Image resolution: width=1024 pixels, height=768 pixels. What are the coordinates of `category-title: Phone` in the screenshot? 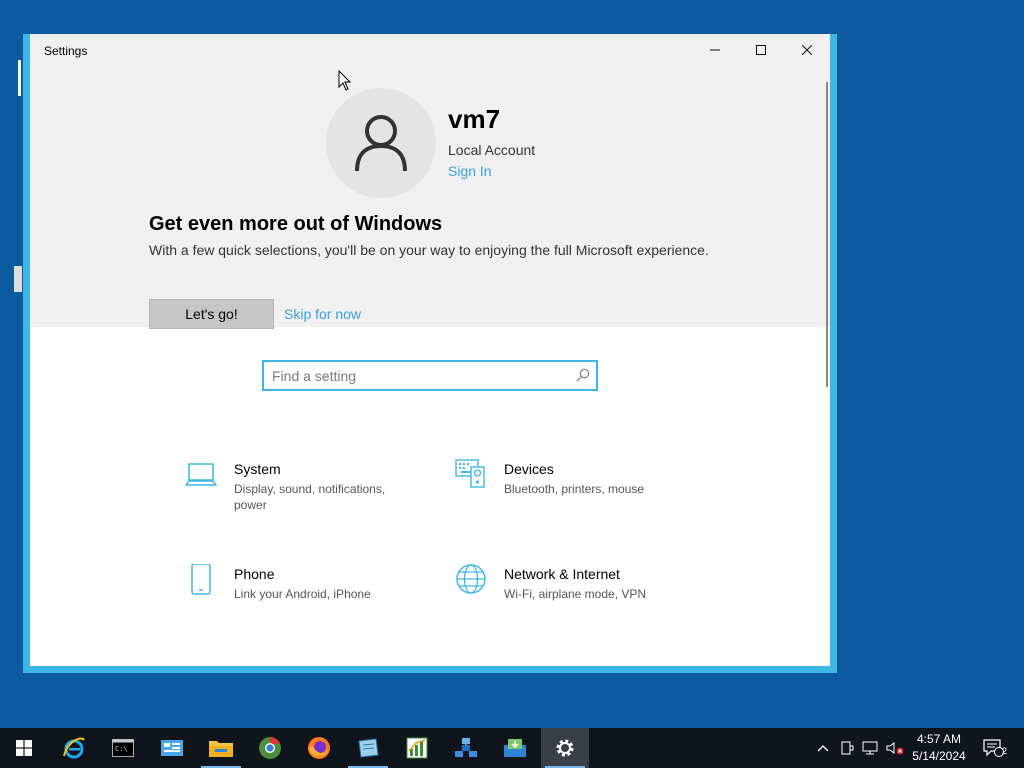 It's located at (254, 574).